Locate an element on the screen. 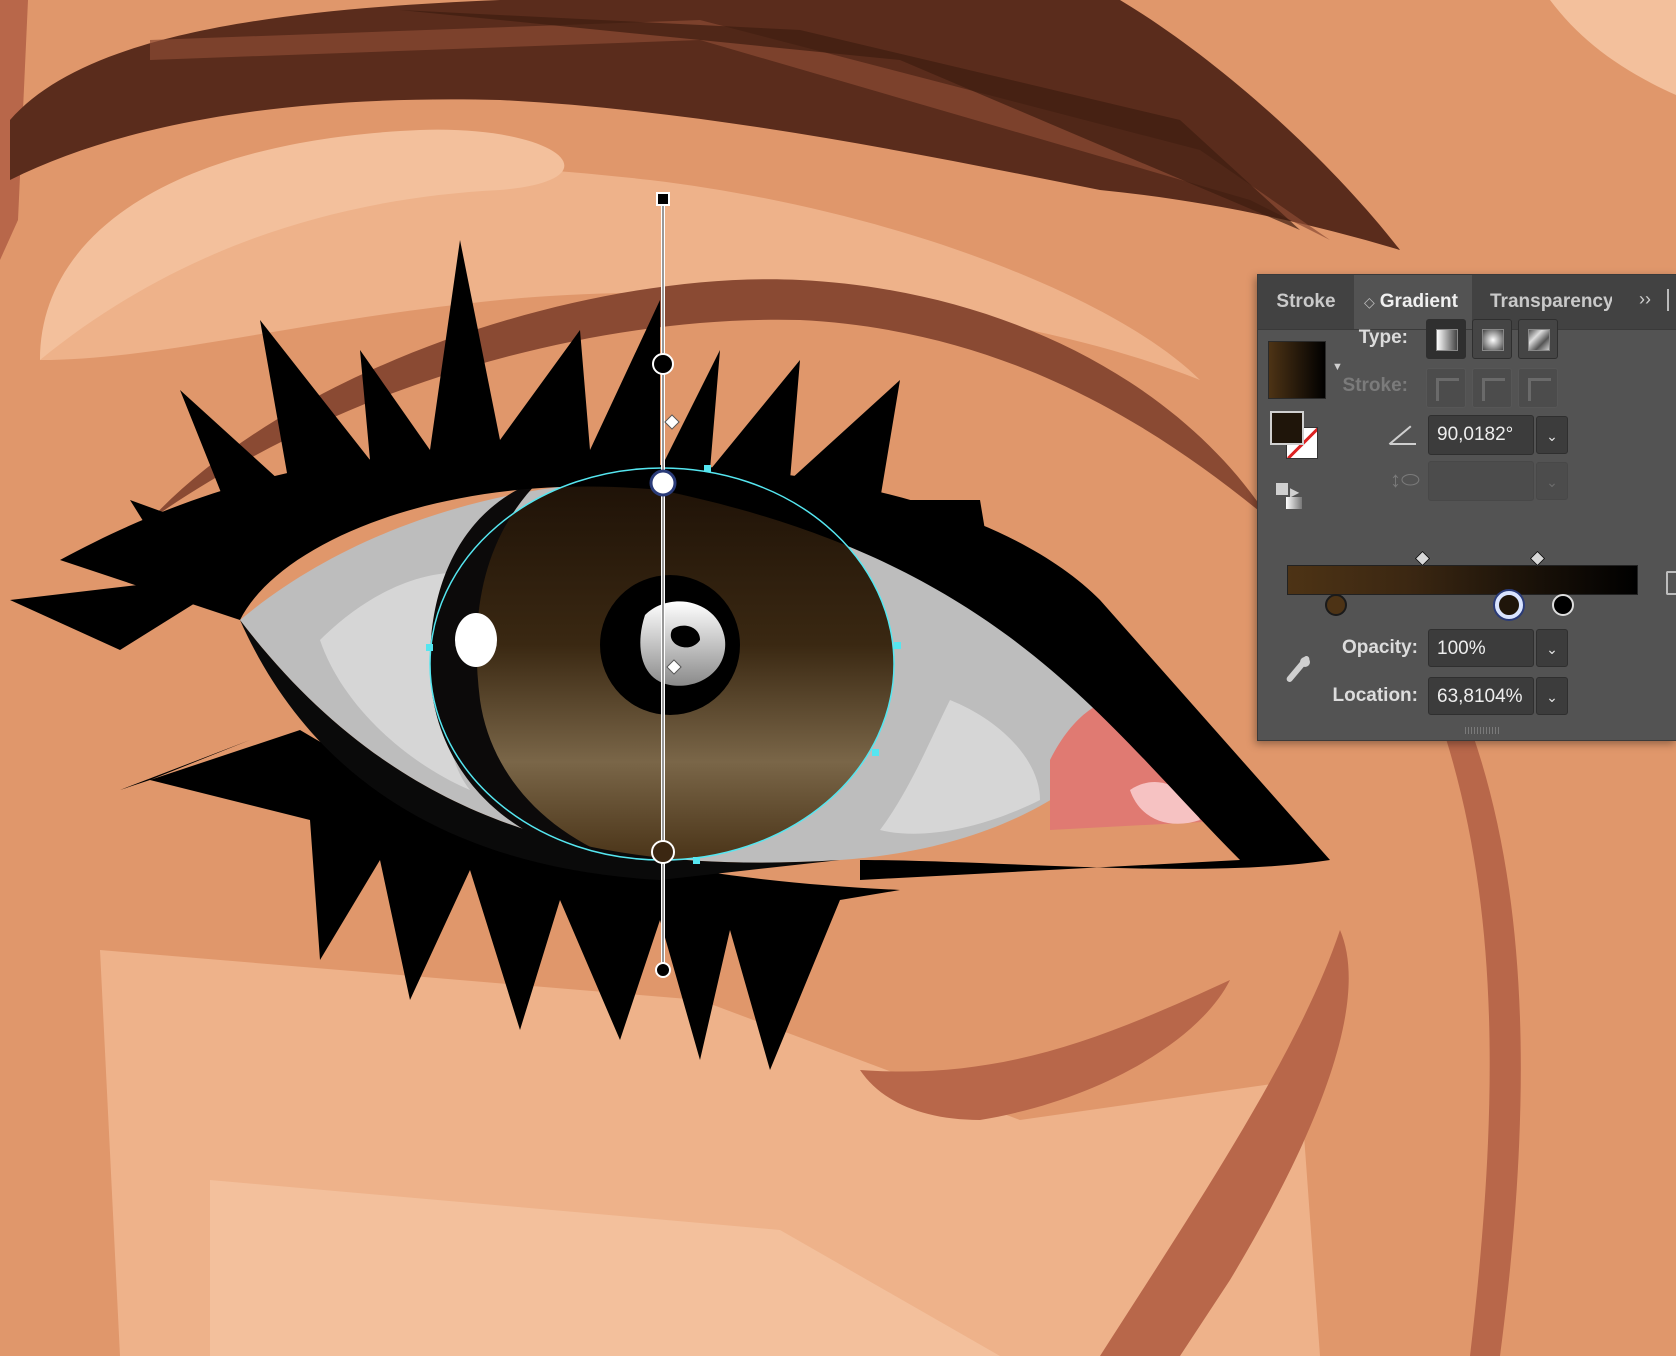 Image resolution: width=1676 pixels, height=1356 pixels. angle-icon is located at coordinates (1402, 434).